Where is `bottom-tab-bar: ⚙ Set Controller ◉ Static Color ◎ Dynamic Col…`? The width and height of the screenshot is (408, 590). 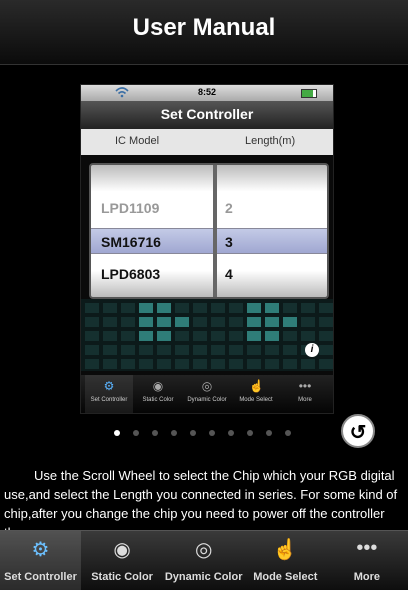
bottom-tab-bar: ⚙ Set Controller ◉ Static Color ◎ Dynamic Col… is located at coordinates (204, 560).